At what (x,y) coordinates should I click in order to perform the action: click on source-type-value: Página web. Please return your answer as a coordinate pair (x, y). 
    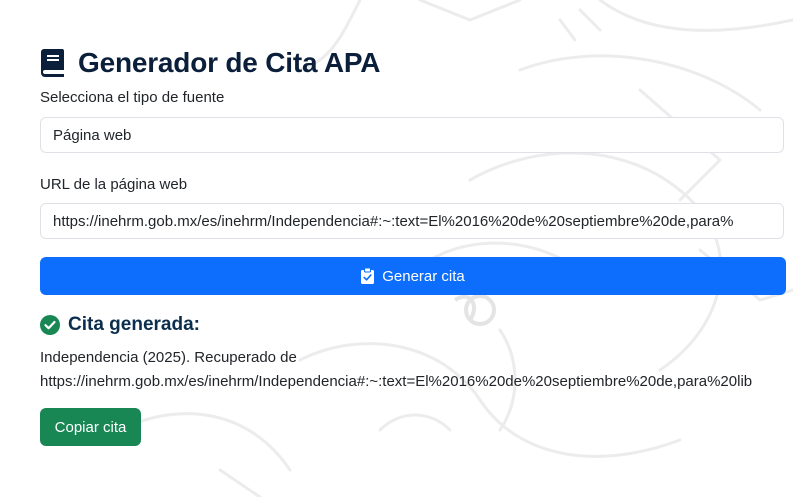
    Looking at the image, I should click on (92, 135).